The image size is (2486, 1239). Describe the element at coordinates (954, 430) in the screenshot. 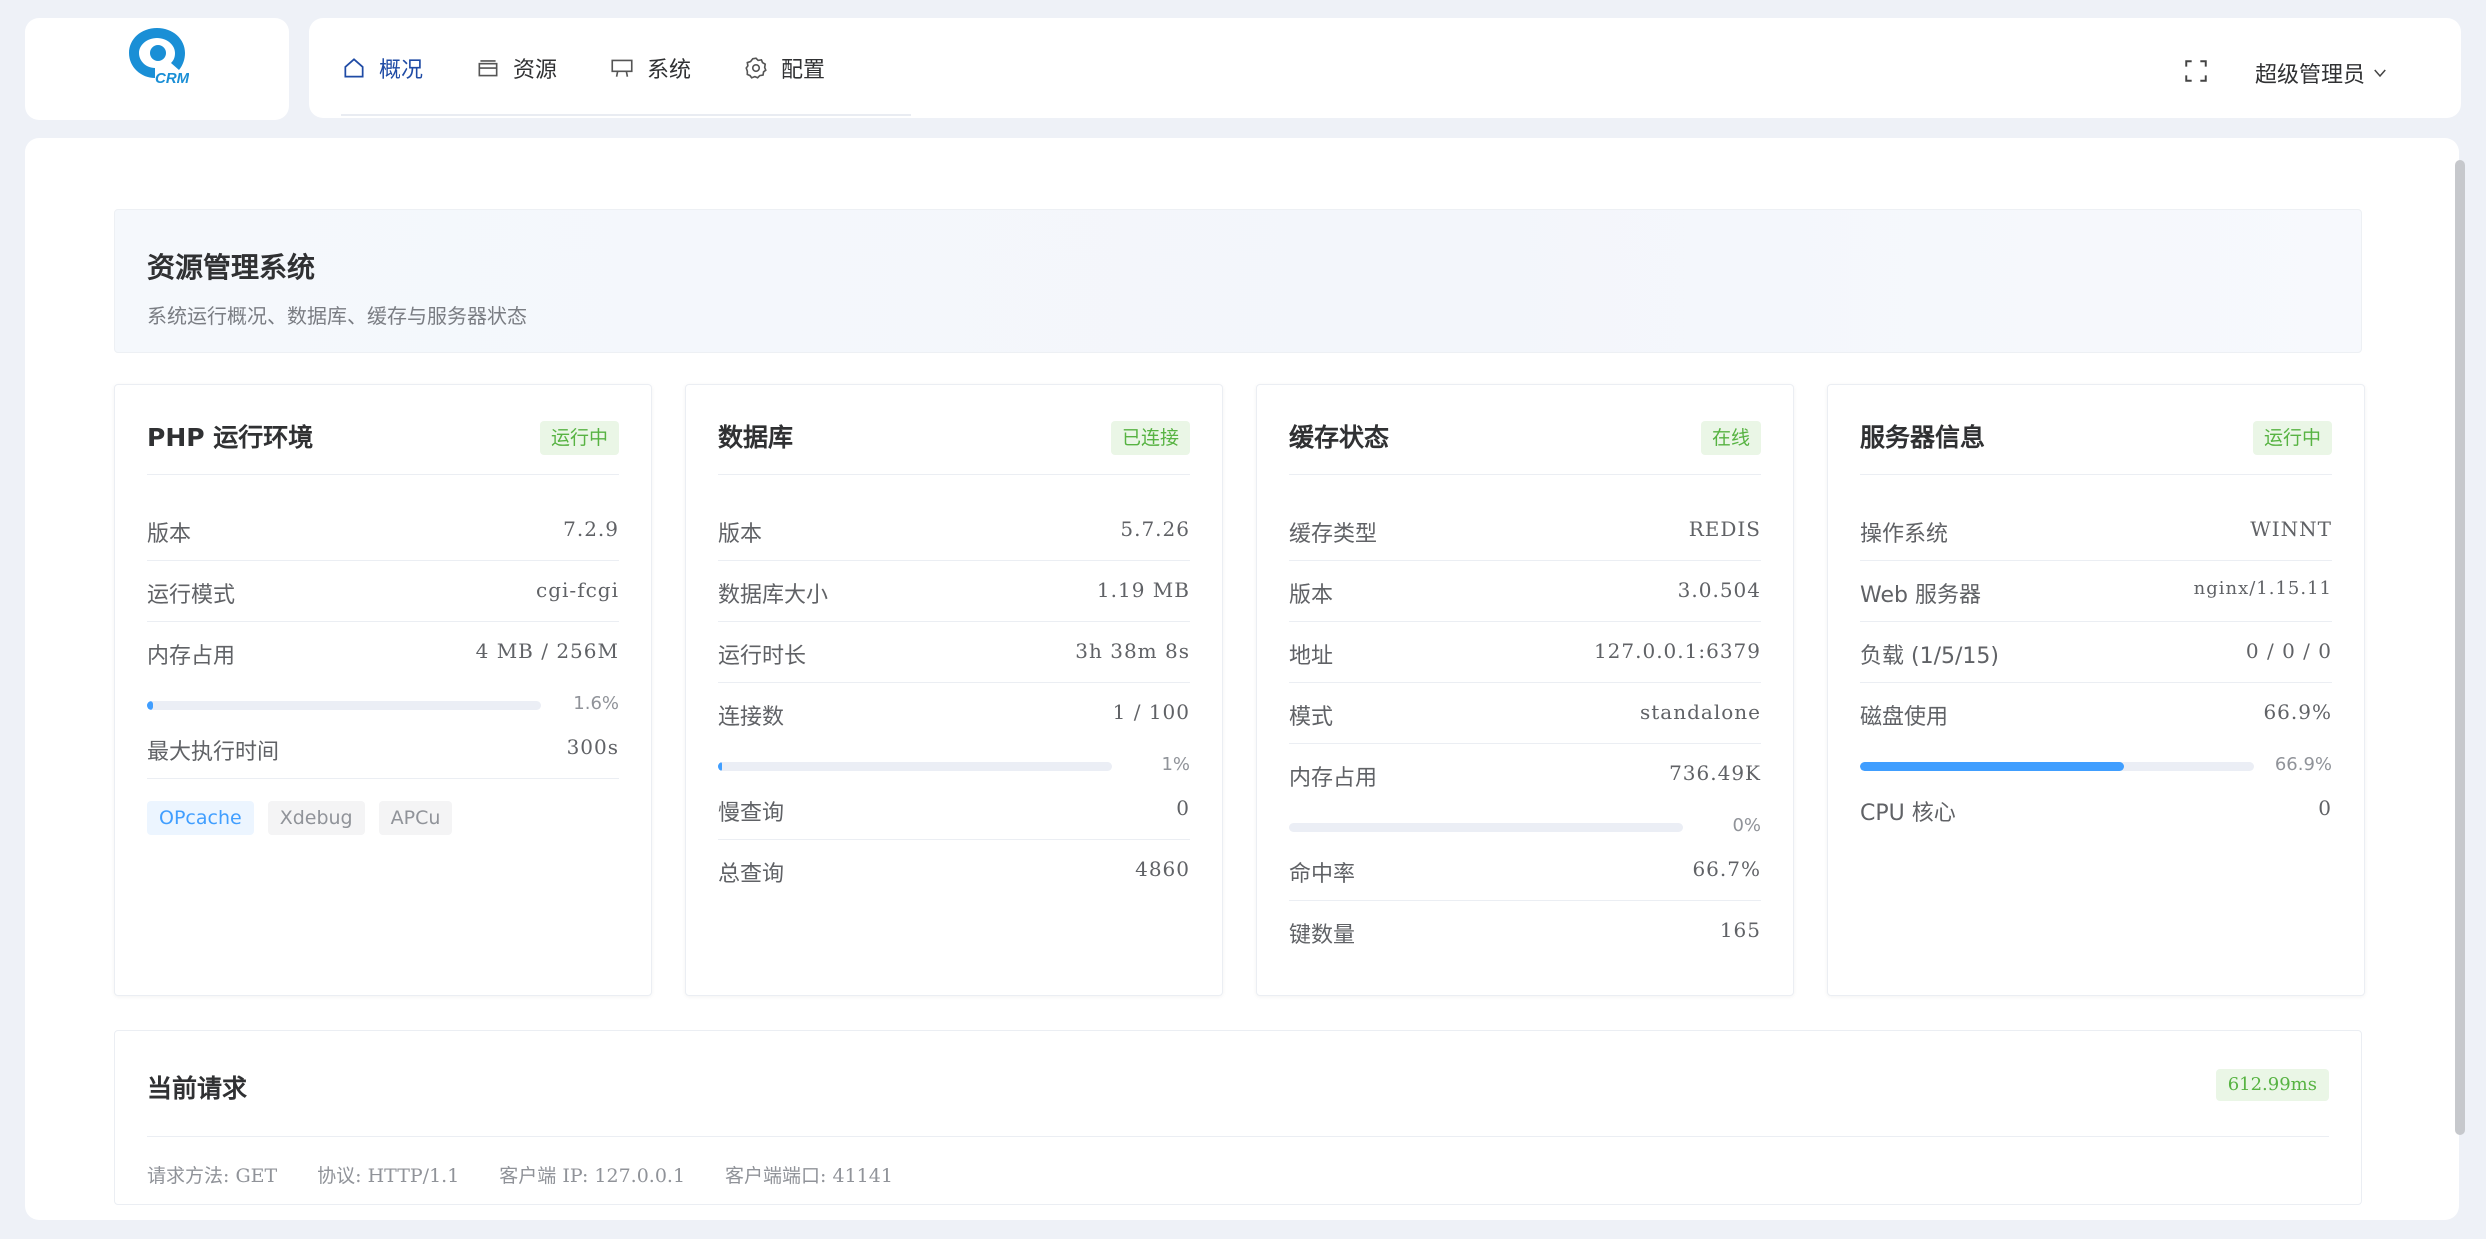

I see `card-header: 数据库 已连接` at that location.